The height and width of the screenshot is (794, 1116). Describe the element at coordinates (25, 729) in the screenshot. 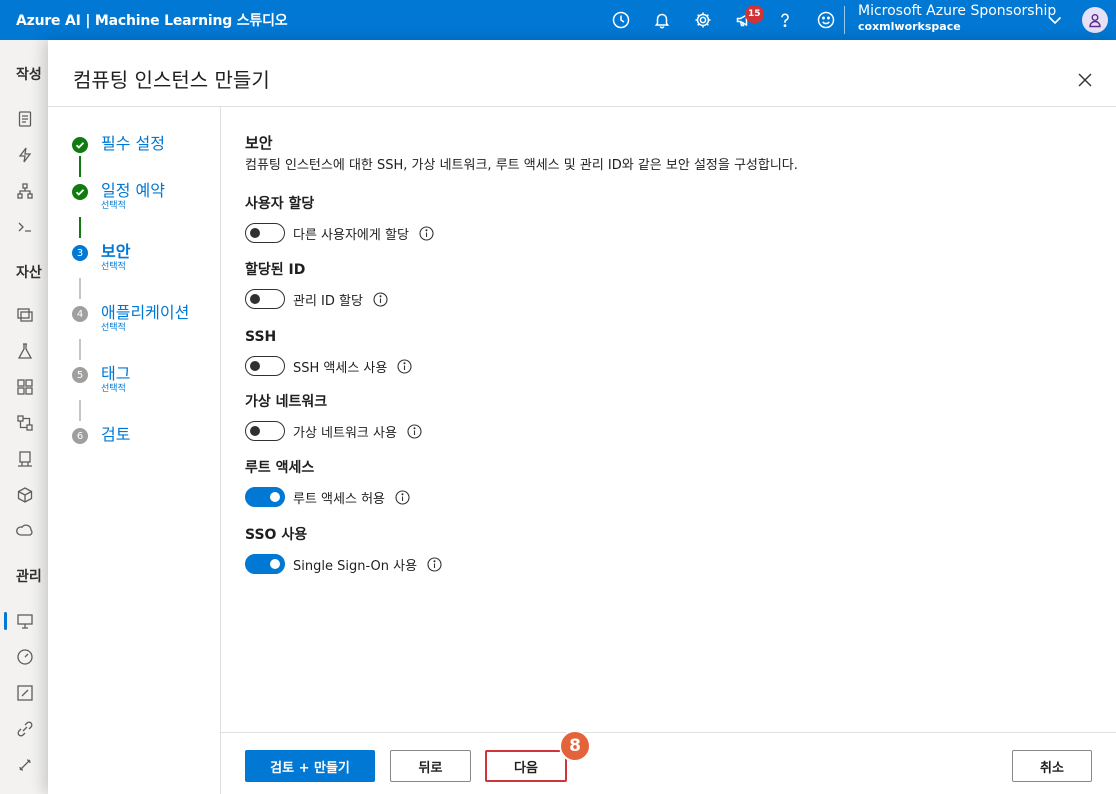

I see `linked-services-icon` at that location.